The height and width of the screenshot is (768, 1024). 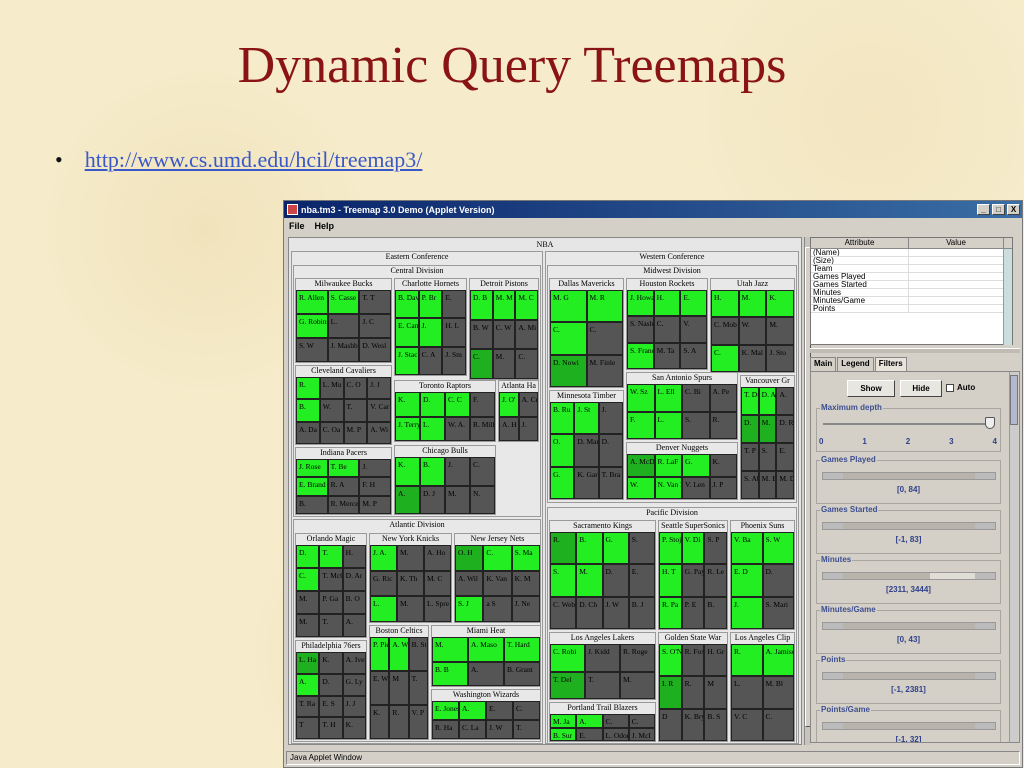 I want to click on player-tile: C. Webber, so click(x=563, y=612).